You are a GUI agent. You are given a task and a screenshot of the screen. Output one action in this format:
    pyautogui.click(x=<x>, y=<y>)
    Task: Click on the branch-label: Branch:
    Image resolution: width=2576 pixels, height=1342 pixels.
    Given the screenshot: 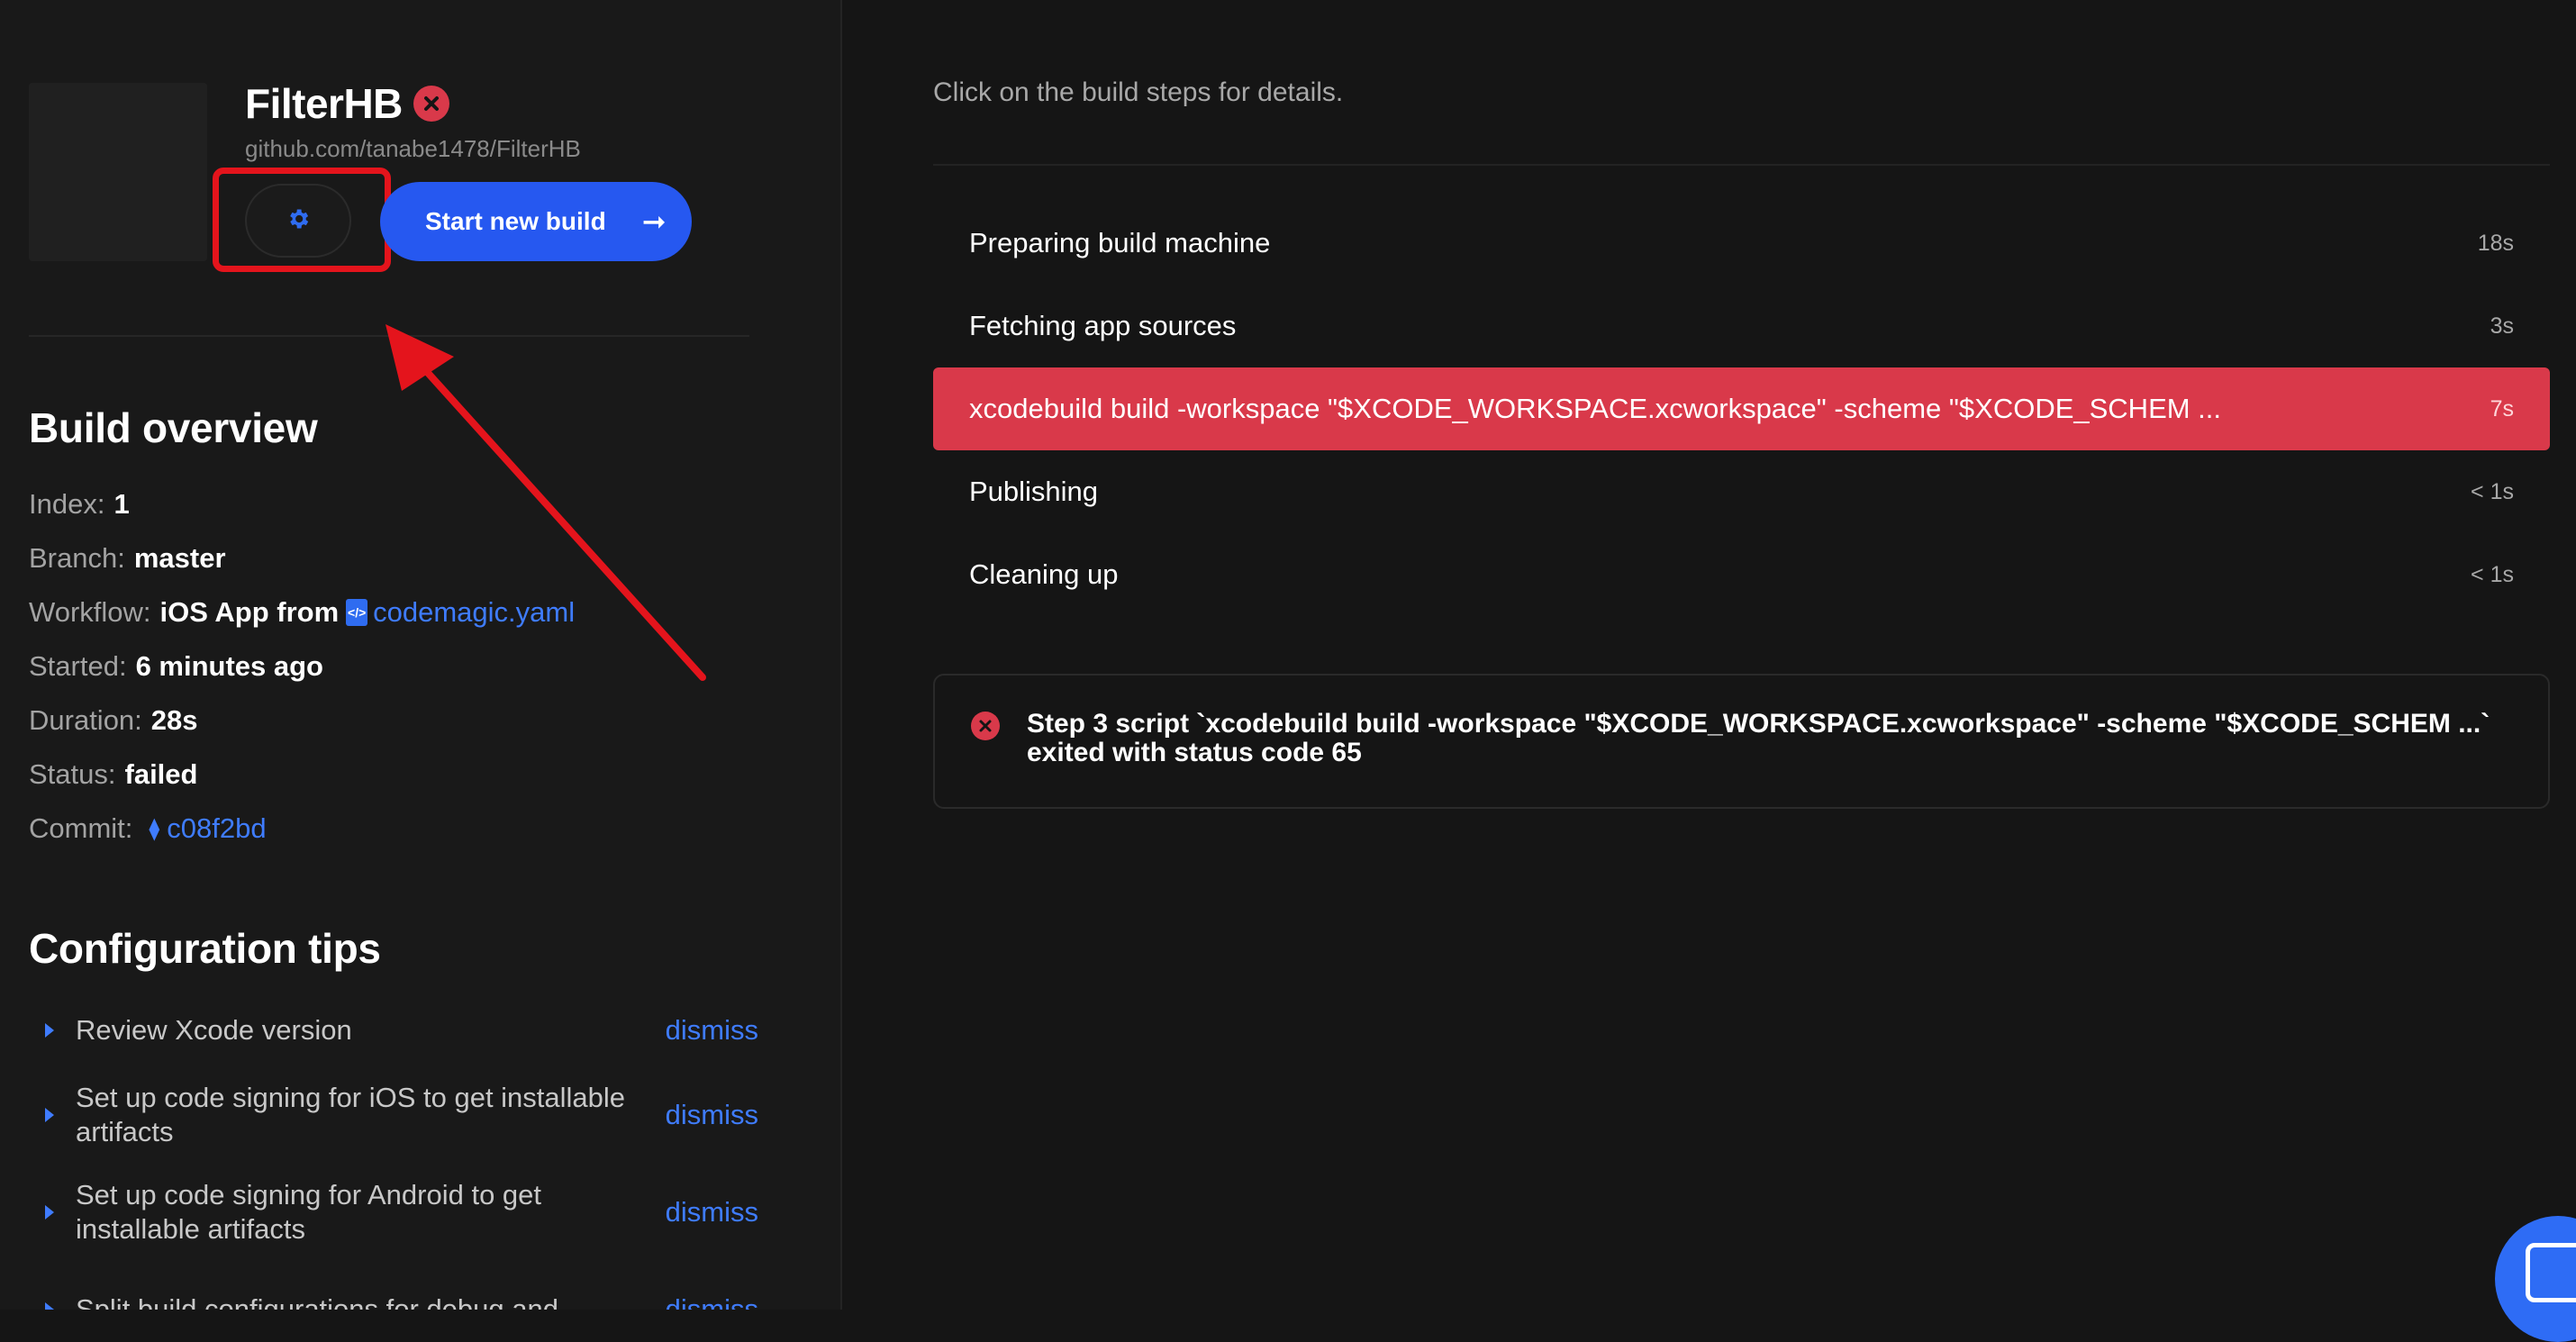 What is the action you would take?
    pyautogui.click(x=77, y=558)
    